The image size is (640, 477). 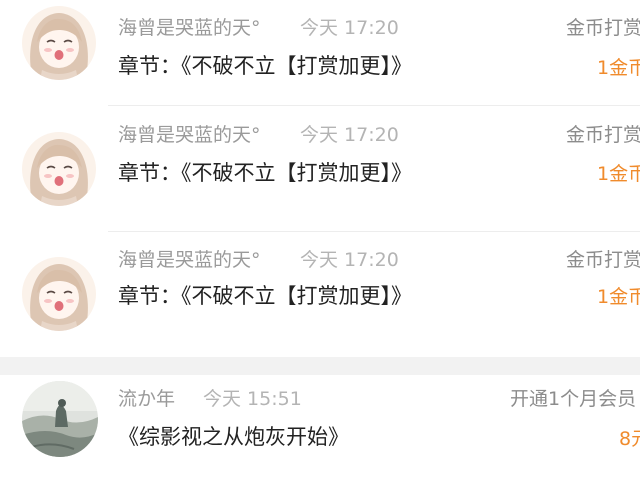 I want to click on record-description: 《综影视之从炮灰开始》, so click(x=233, y=437).